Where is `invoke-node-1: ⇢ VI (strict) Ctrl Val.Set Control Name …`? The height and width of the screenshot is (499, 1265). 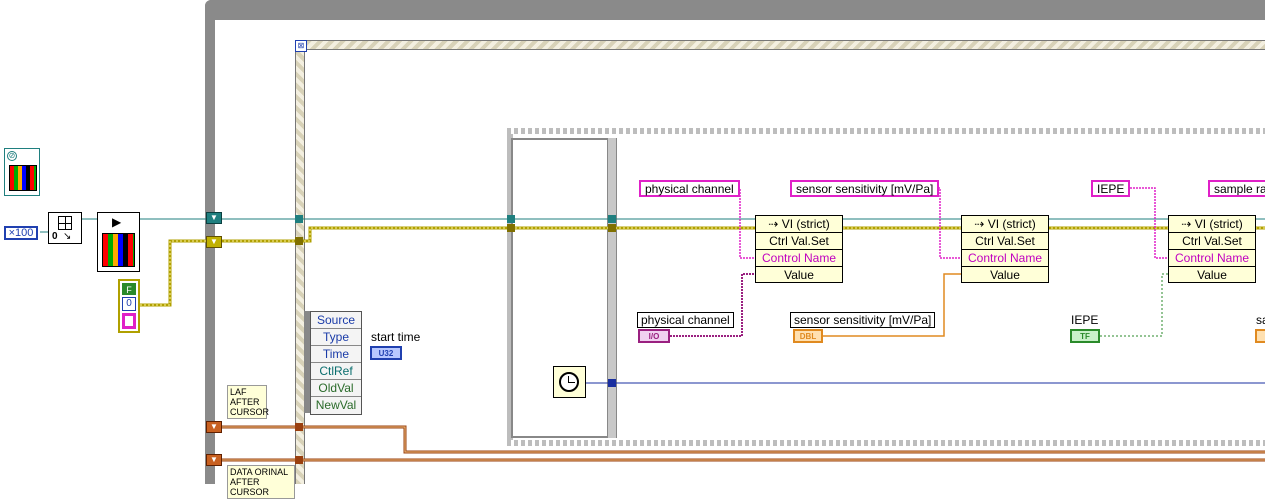
invoke-node-1: ⇢ VI (strict) Ctrl Val.Set Control Name … is located at coordinates (799, 249).